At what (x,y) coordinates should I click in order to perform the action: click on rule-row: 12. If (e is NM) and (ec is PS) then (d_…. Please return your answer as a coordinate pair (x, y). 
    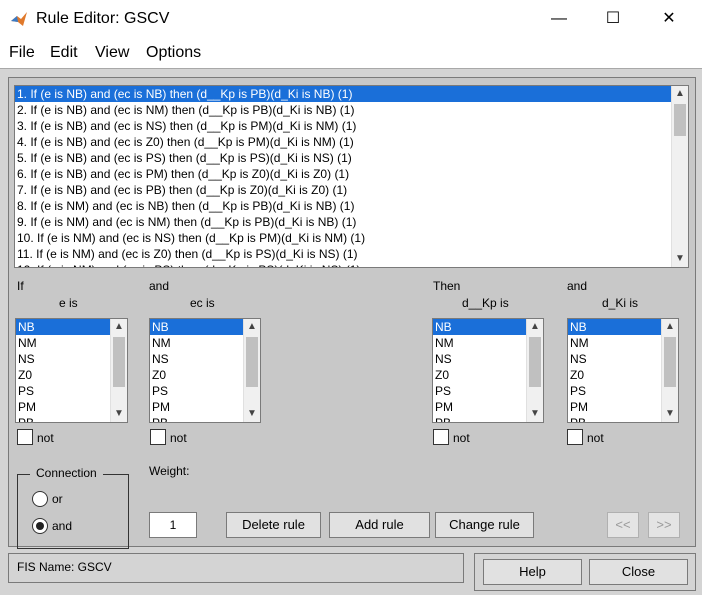
    Looking at the image, I should click on (343, 264).